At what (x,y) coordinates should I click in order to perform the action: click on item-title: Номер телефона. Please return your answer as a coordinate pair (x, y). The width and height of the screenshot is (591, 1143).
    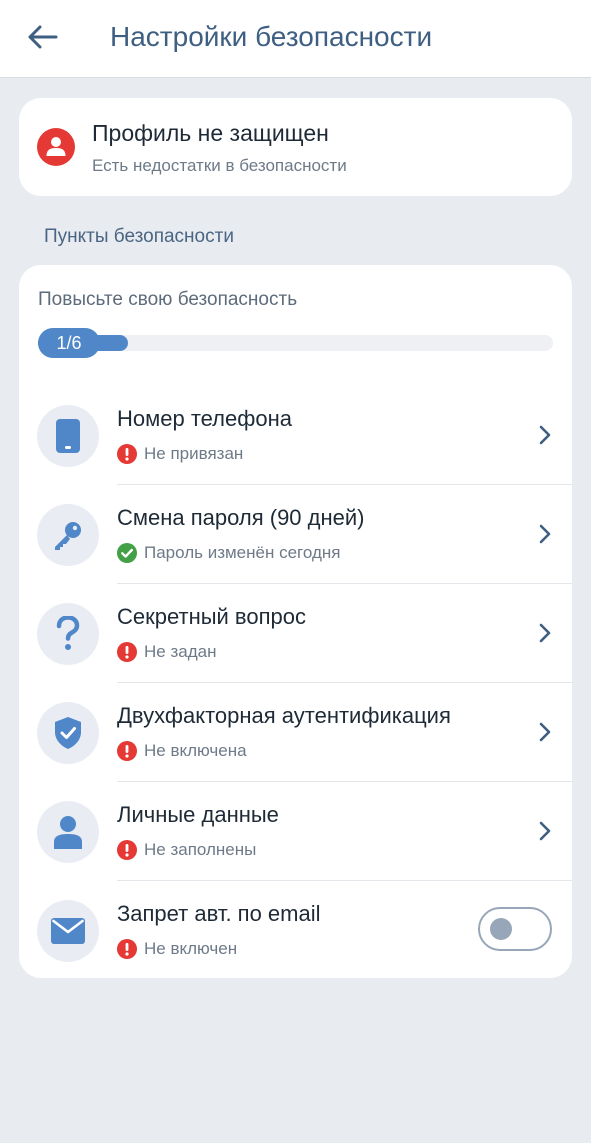
    Looking at the image, I should click on (204, 418).